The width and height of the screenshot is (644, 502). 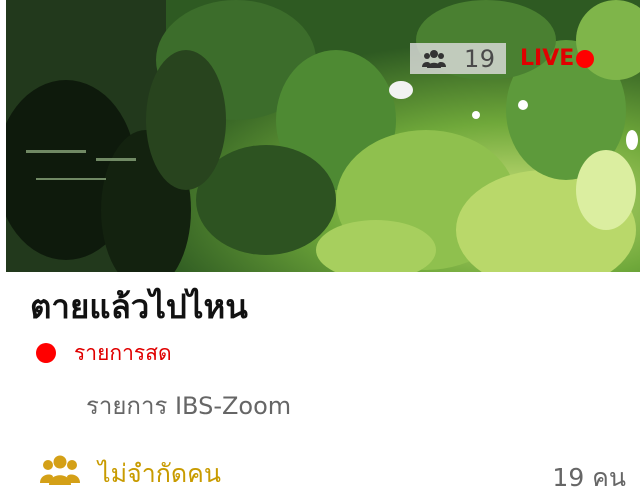 What do you see at coordinates (458, 58) in the screenshot?
I see `viewer-count-badge: 19` at bounding box center [458, 58].